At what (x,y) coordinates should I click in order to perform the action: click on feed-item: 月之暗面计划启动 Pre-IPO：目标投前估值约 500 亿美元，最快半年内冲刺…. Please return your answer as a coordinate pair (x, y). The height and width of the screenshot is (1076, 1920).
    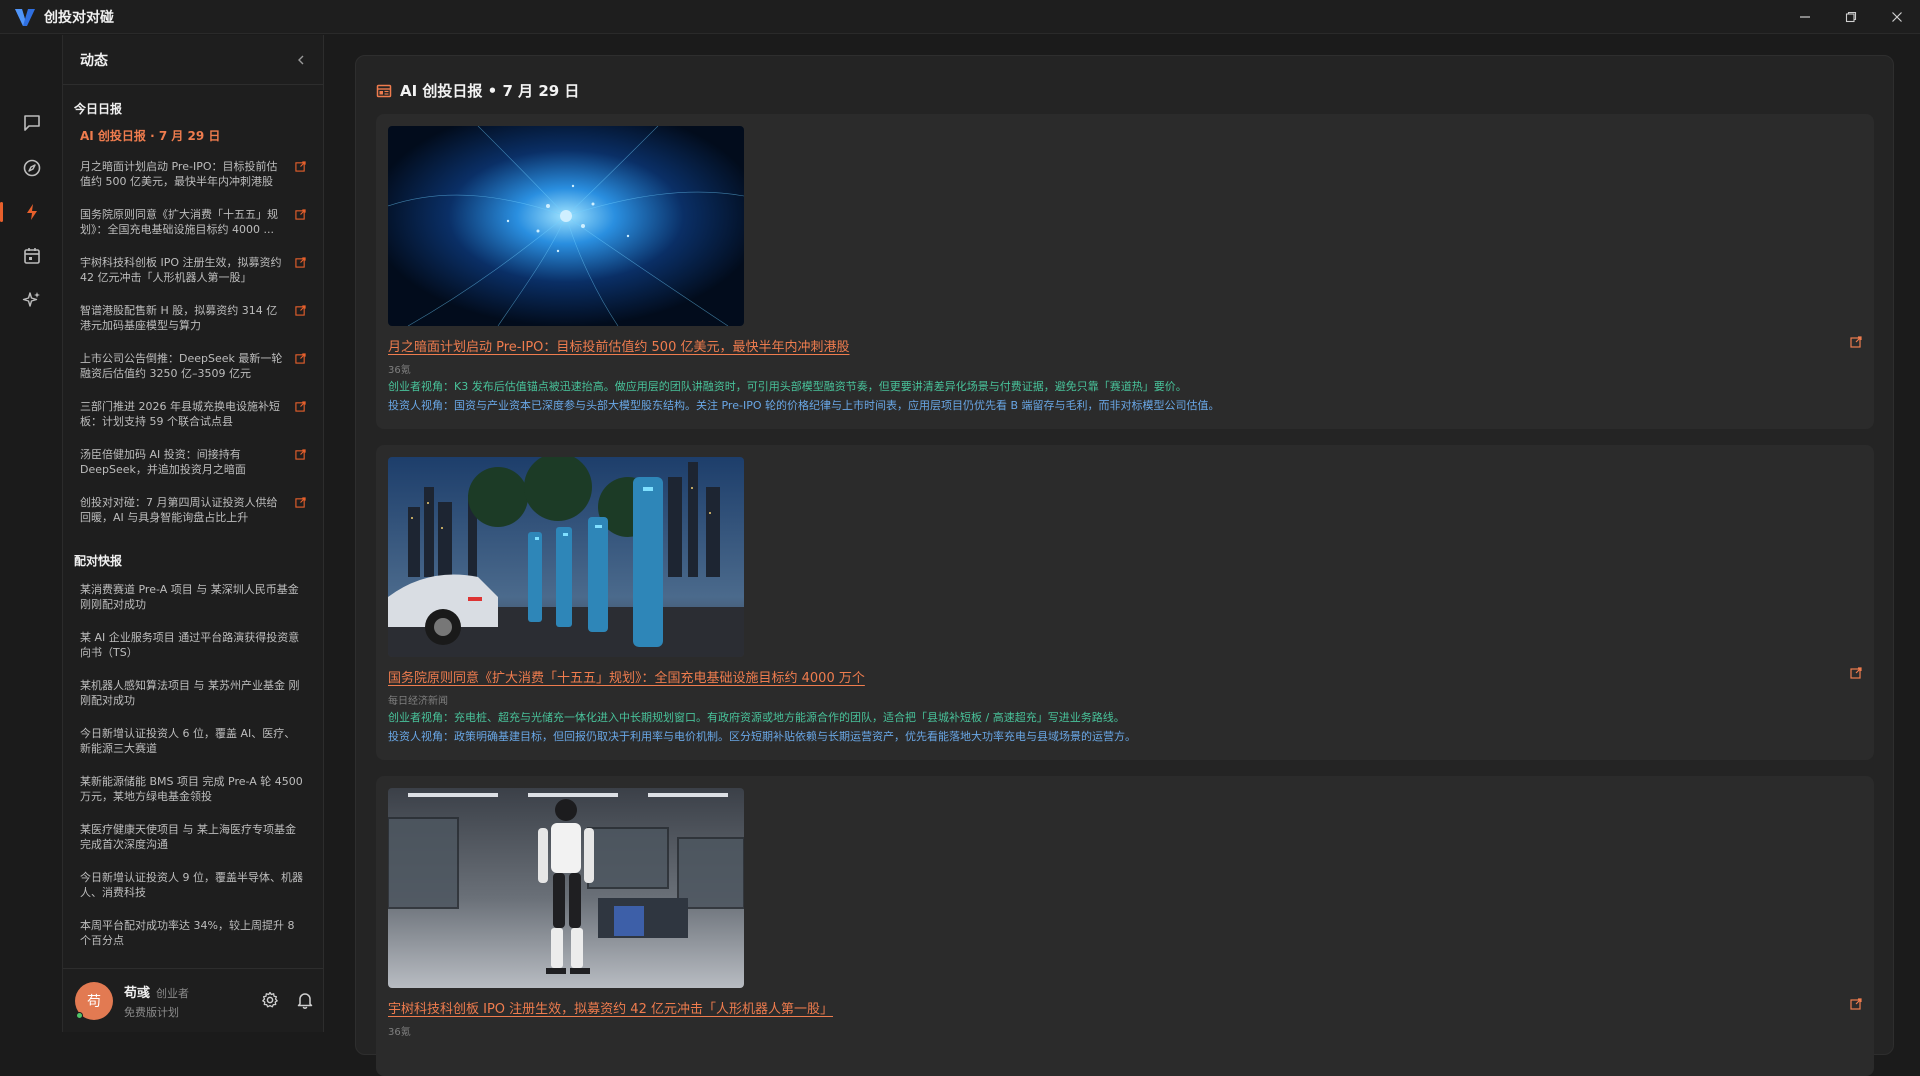
    Looking at the image, I should click on (193, 178).